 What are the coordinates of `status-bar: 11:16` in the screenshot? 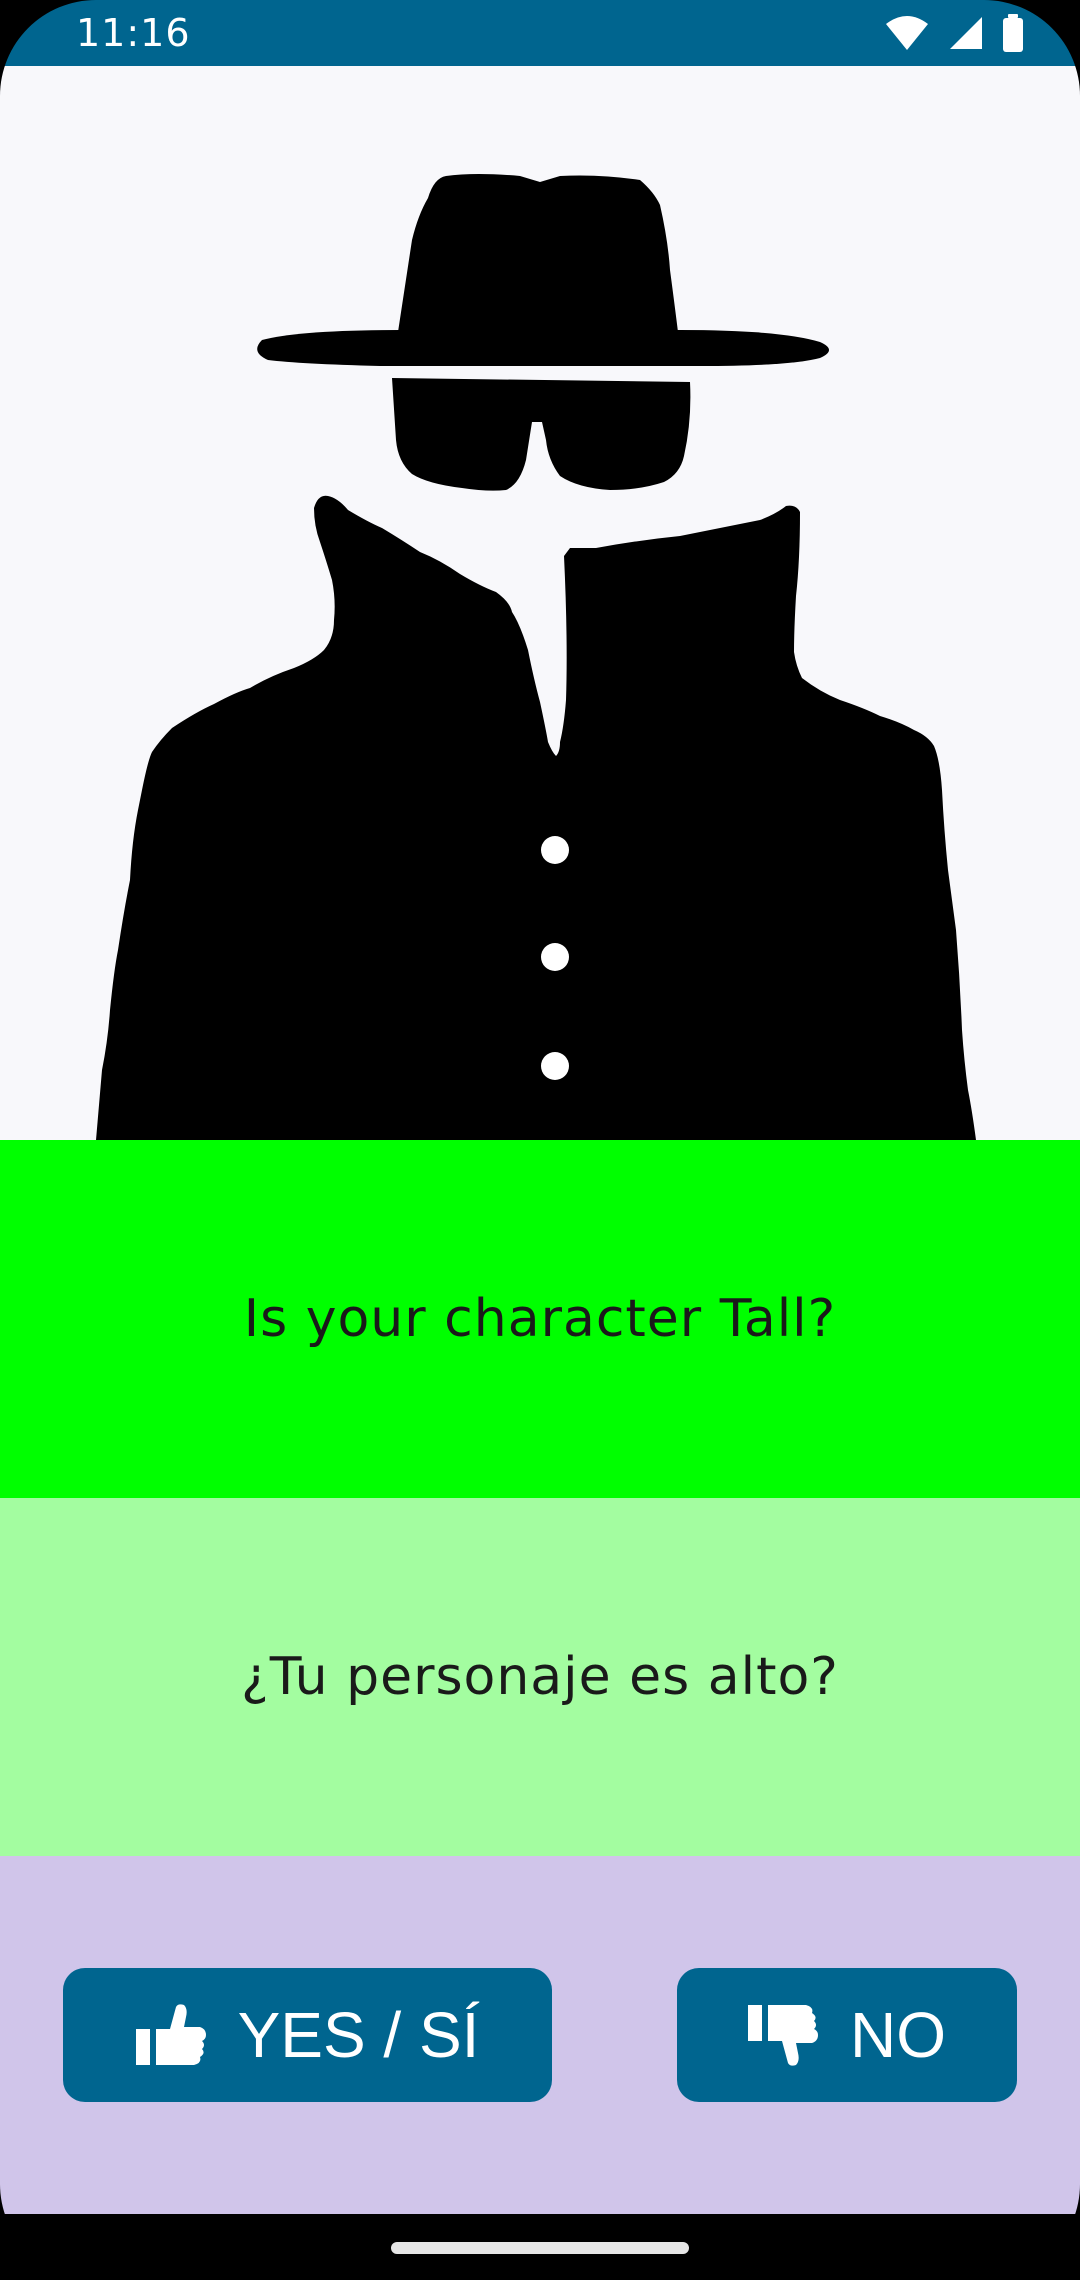 It's located at (540, 33).